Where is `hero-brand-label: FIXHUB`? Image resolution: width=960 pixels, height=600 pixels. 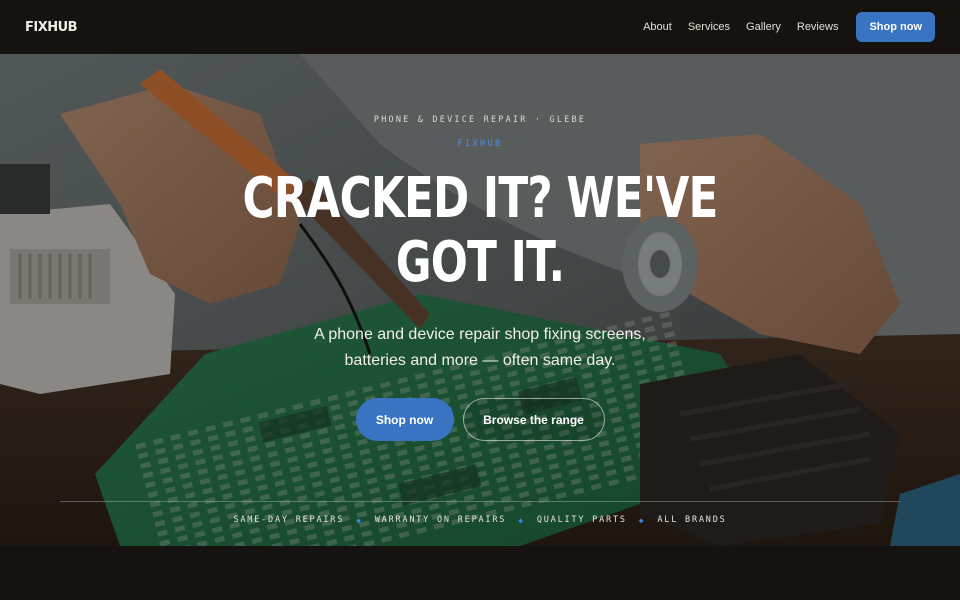
hero-brand-label: FIXHUB is located at coordinates (480, 144).